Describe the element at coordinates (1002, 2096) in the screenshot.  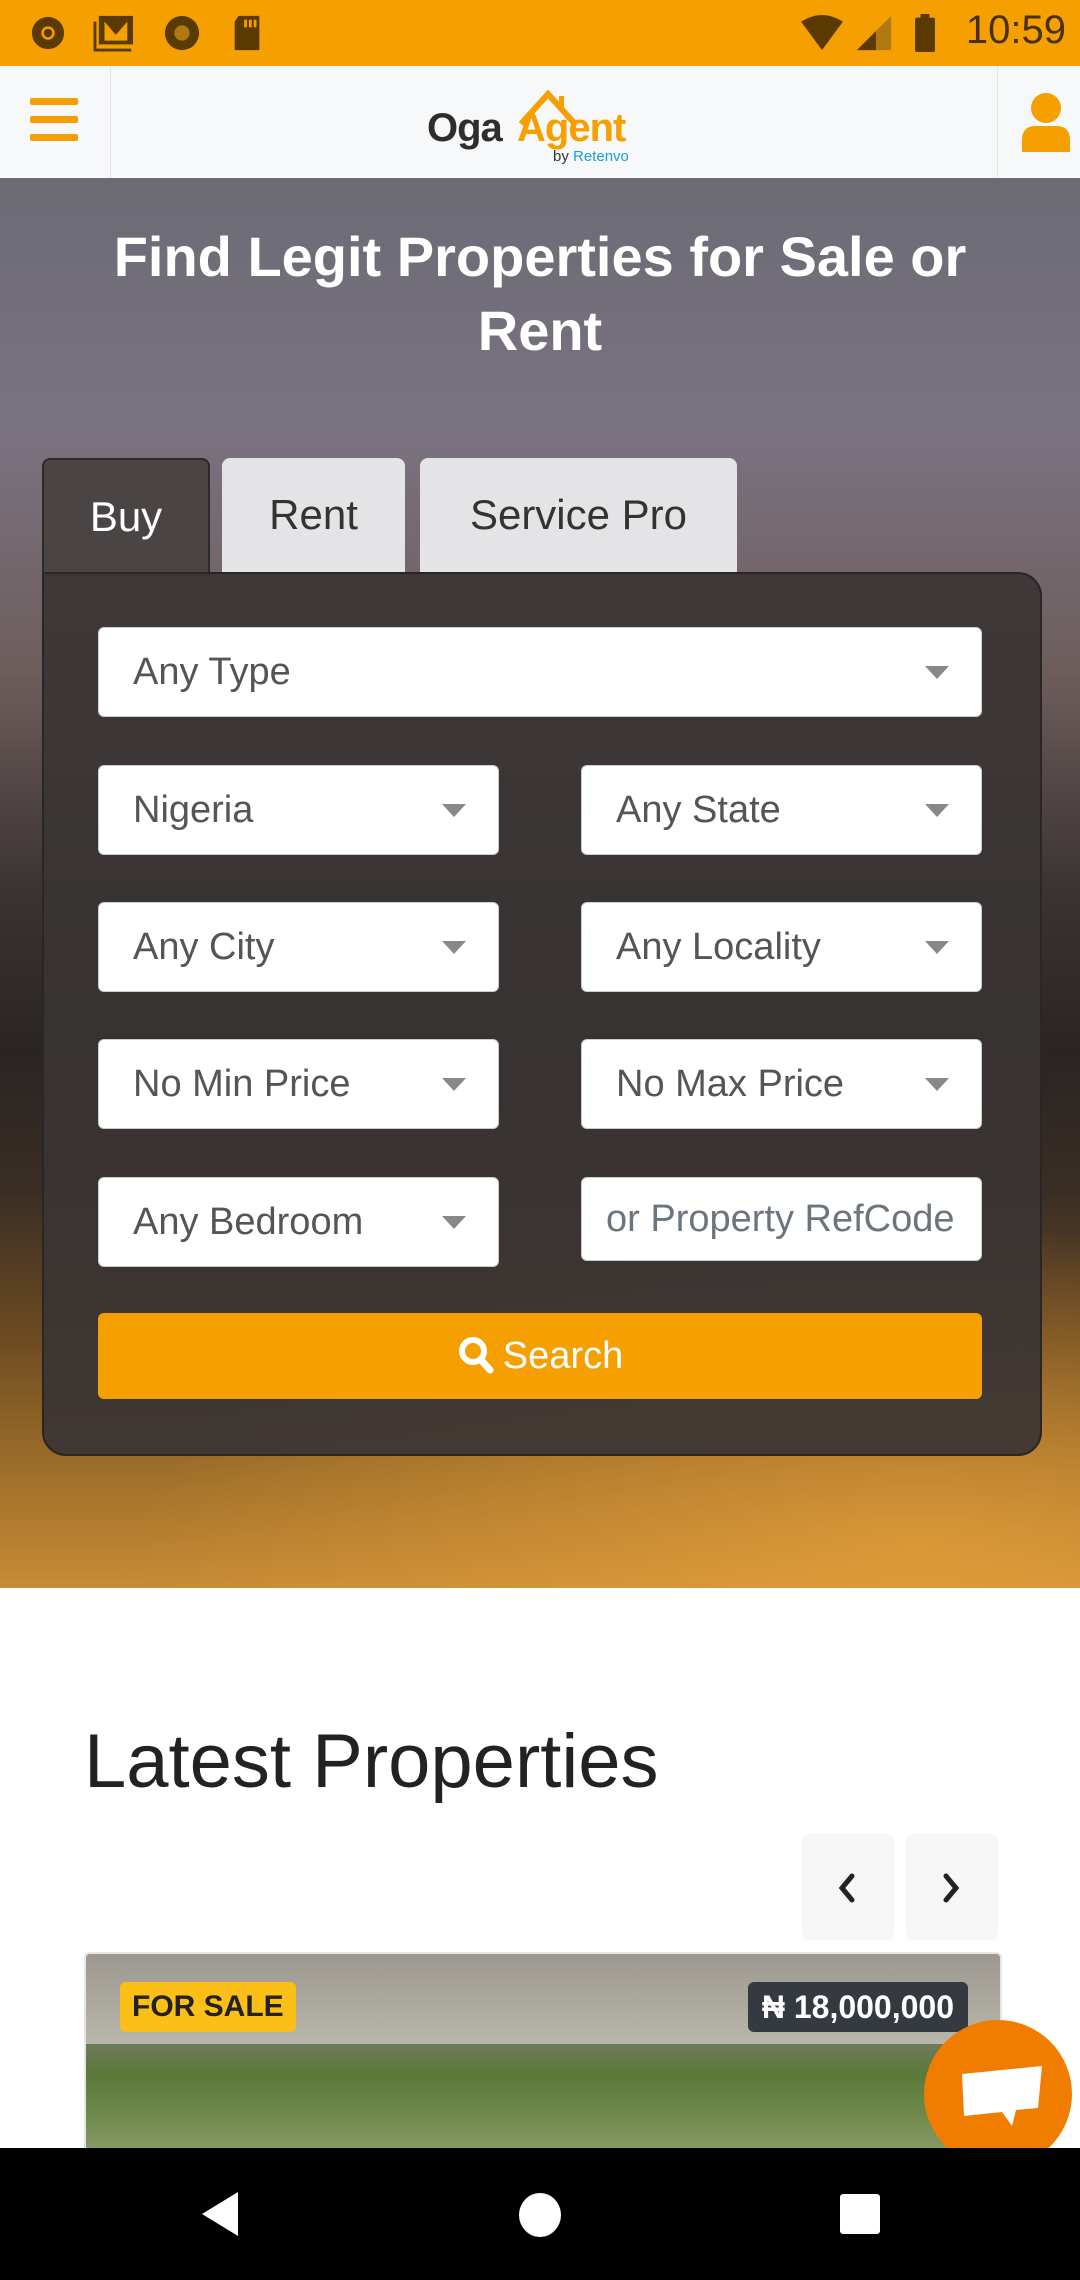
I see `chat-bubble-icon` at that location.